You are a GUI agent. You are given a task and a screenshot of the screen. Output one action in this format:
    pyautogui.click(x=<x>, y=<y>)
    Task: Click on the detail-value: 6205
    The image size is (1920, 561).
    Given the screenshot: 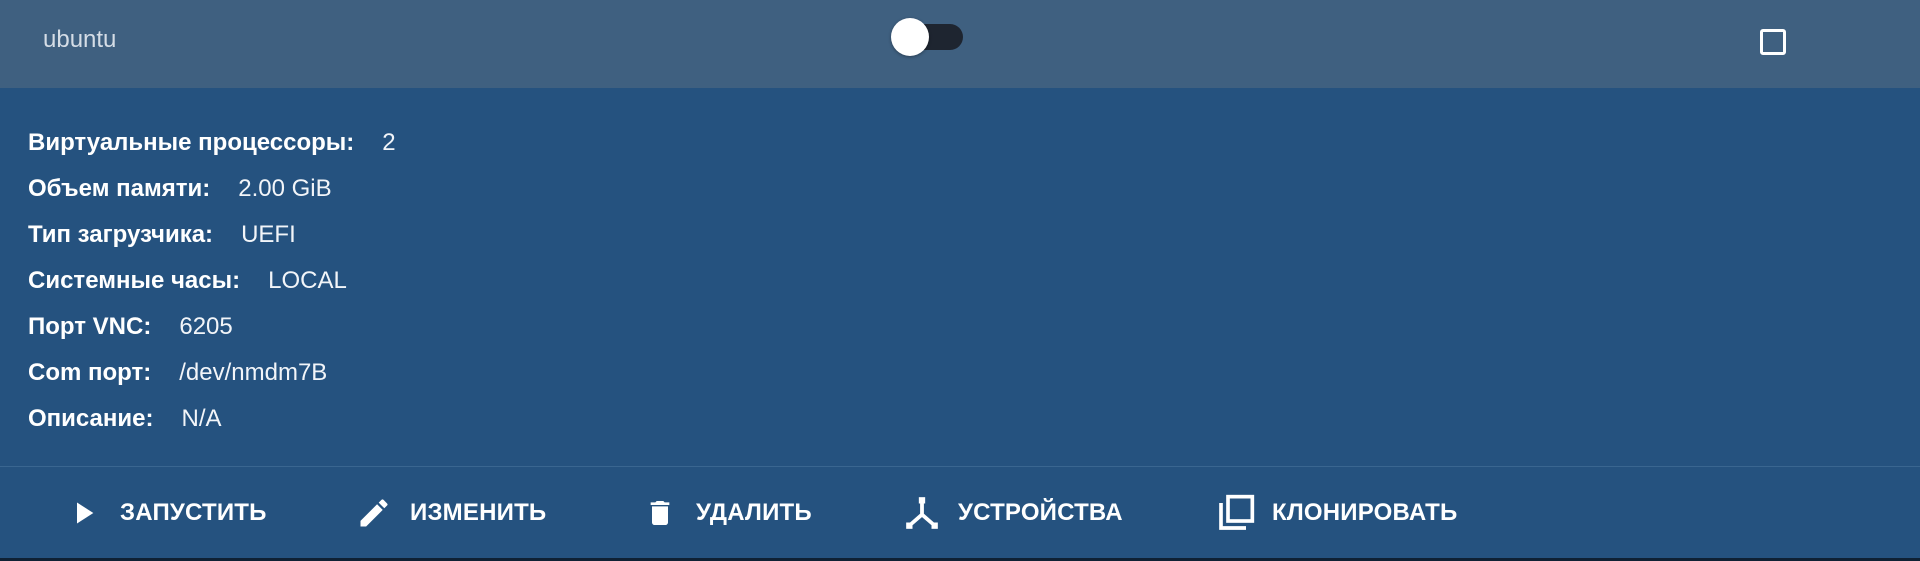 What is the action you would take?
    pyautogui.click(x=206, y=326)
    